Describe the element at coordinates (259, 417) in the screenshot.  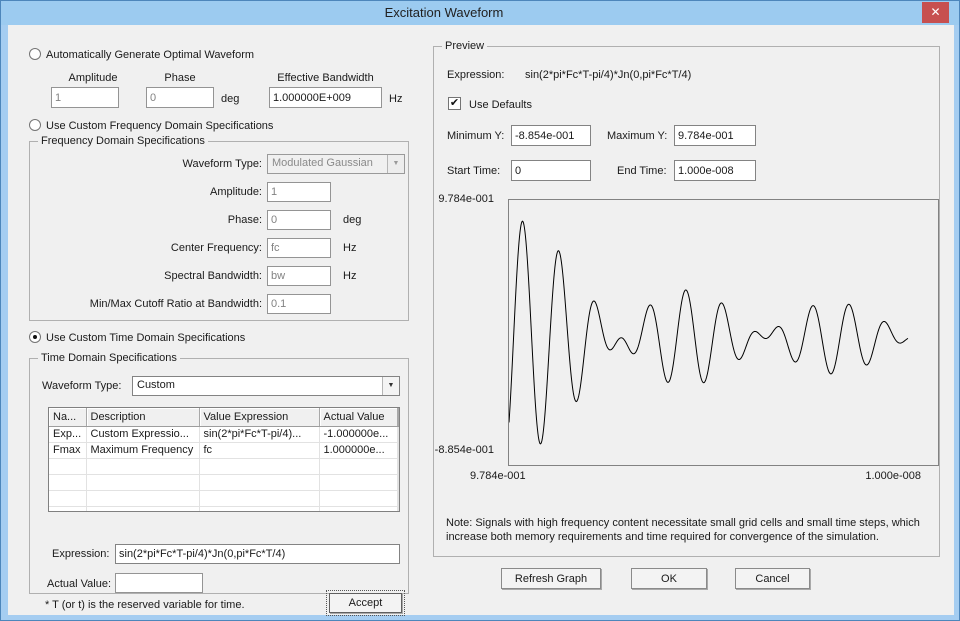
I see `table-column-header: Value Expression` at that location.